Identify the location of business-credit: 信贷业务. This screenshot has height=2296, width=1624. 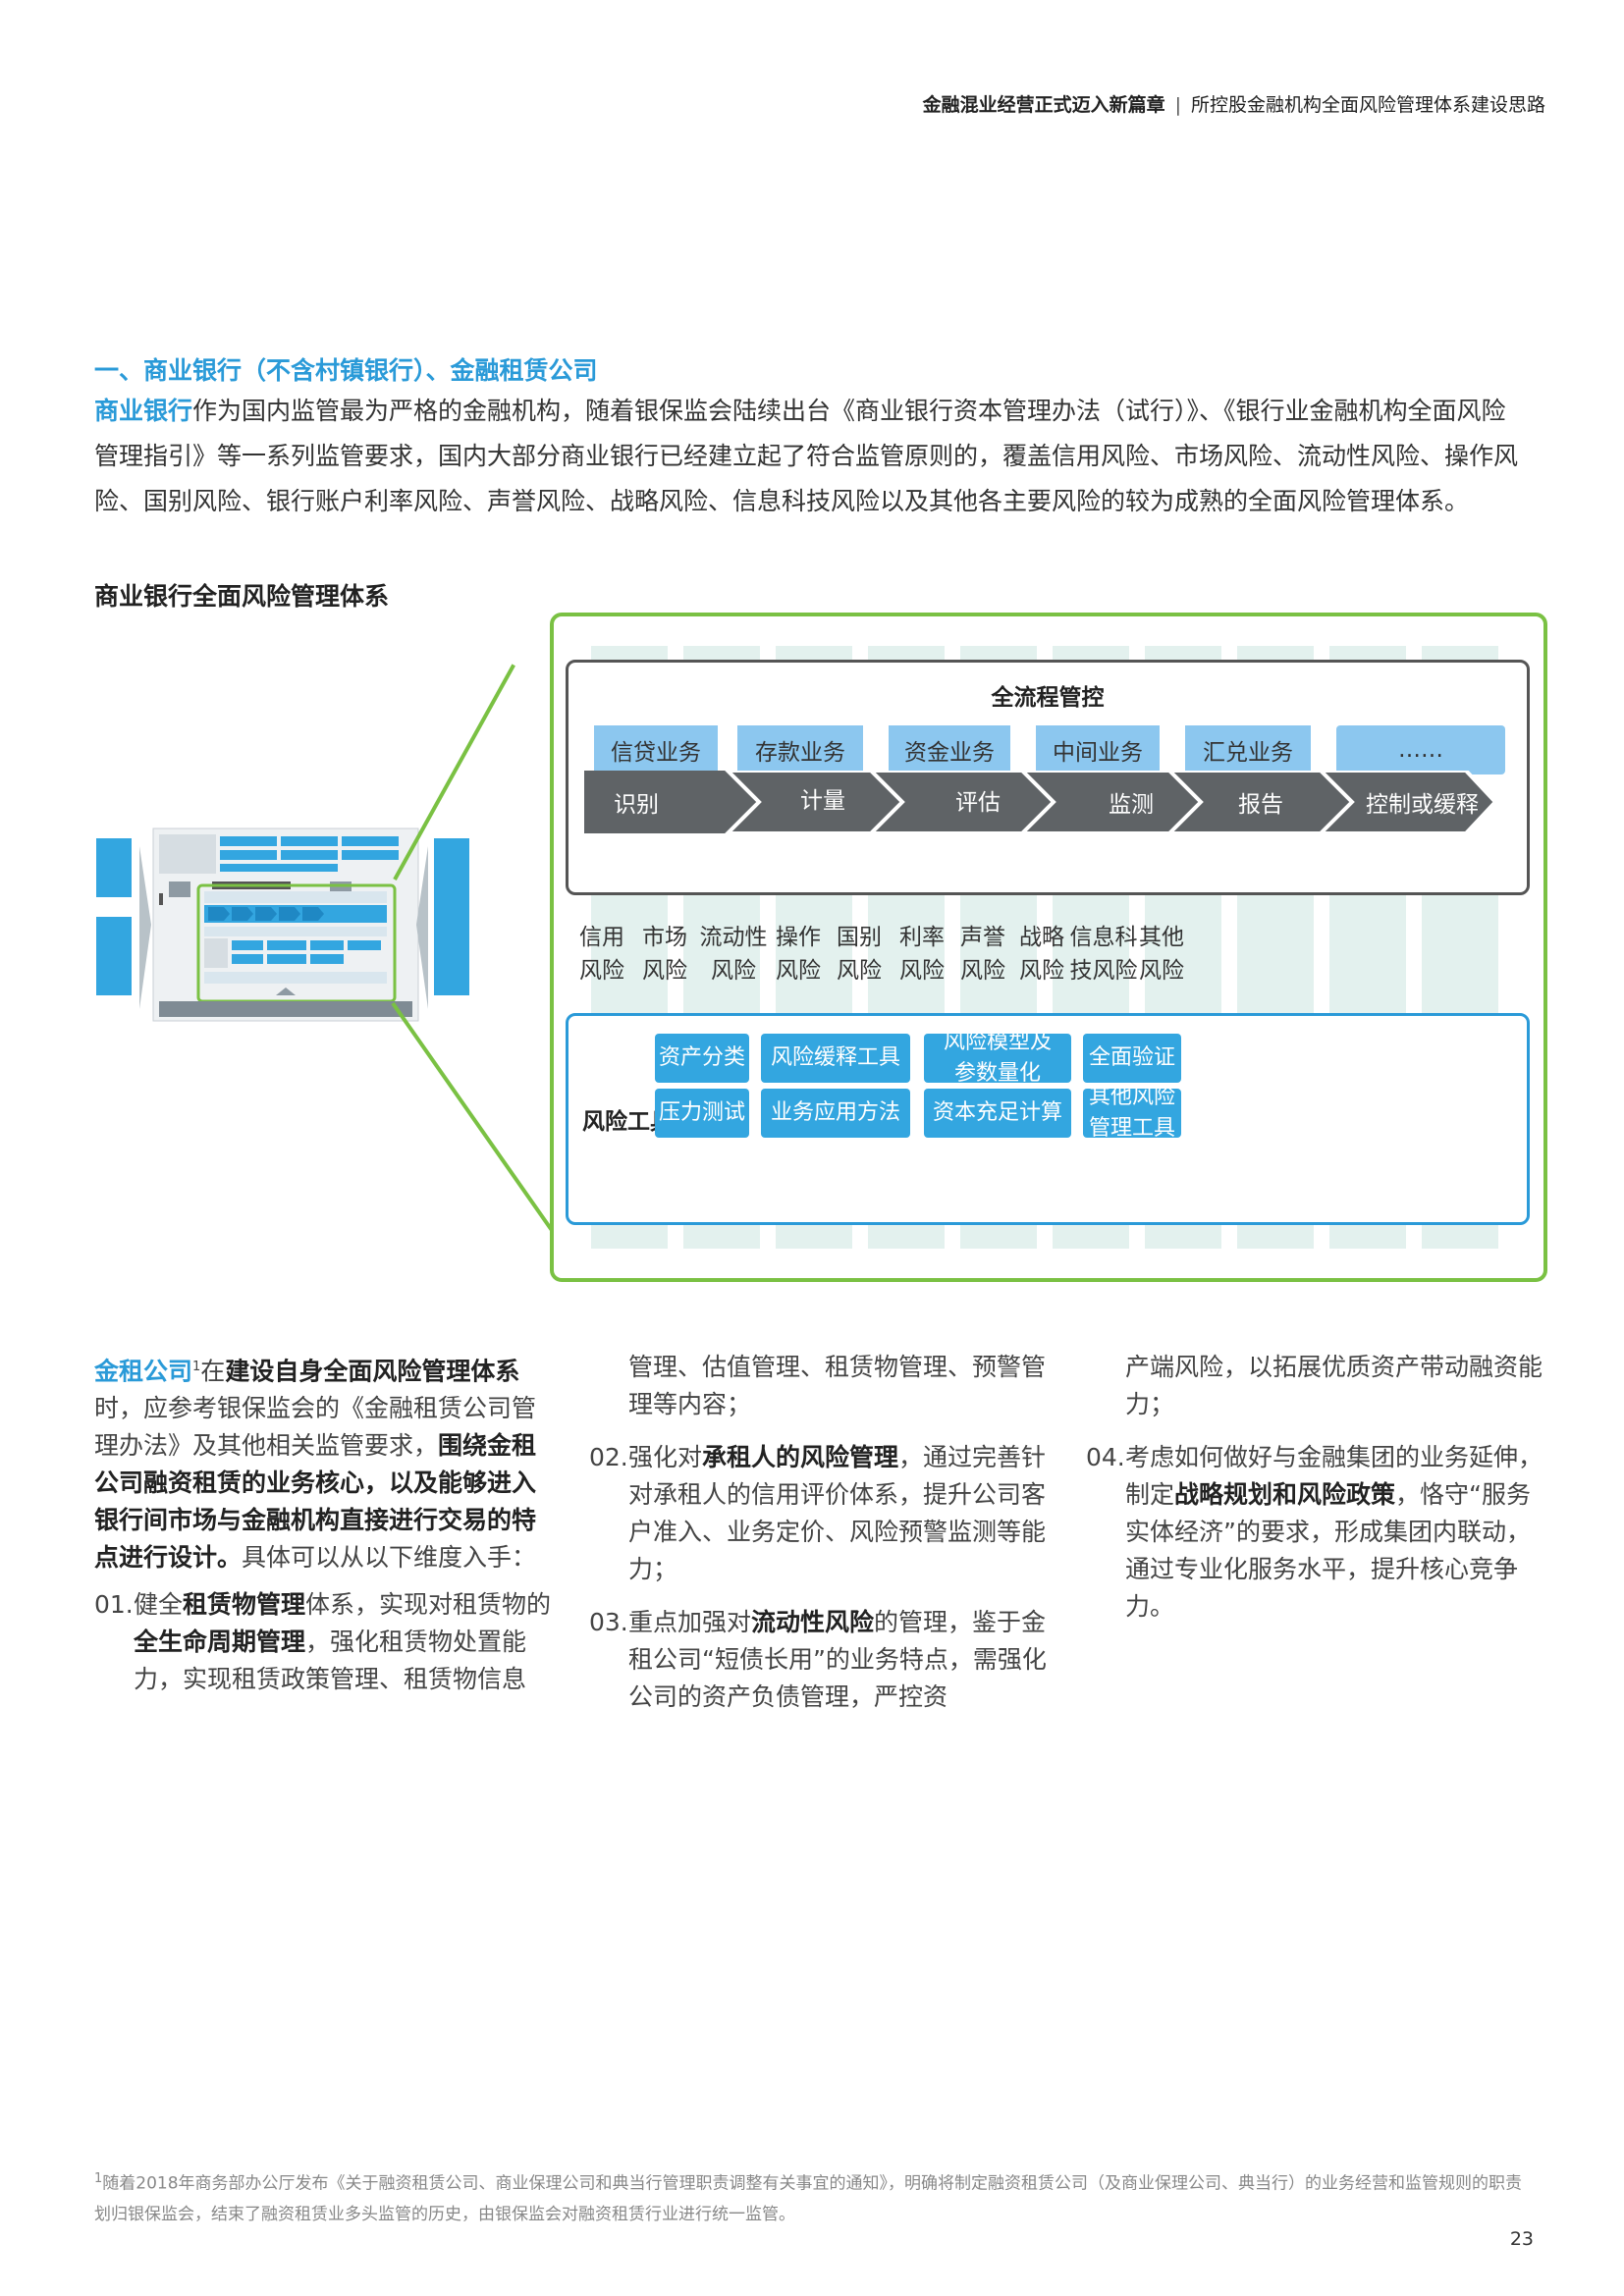
(656, 749).